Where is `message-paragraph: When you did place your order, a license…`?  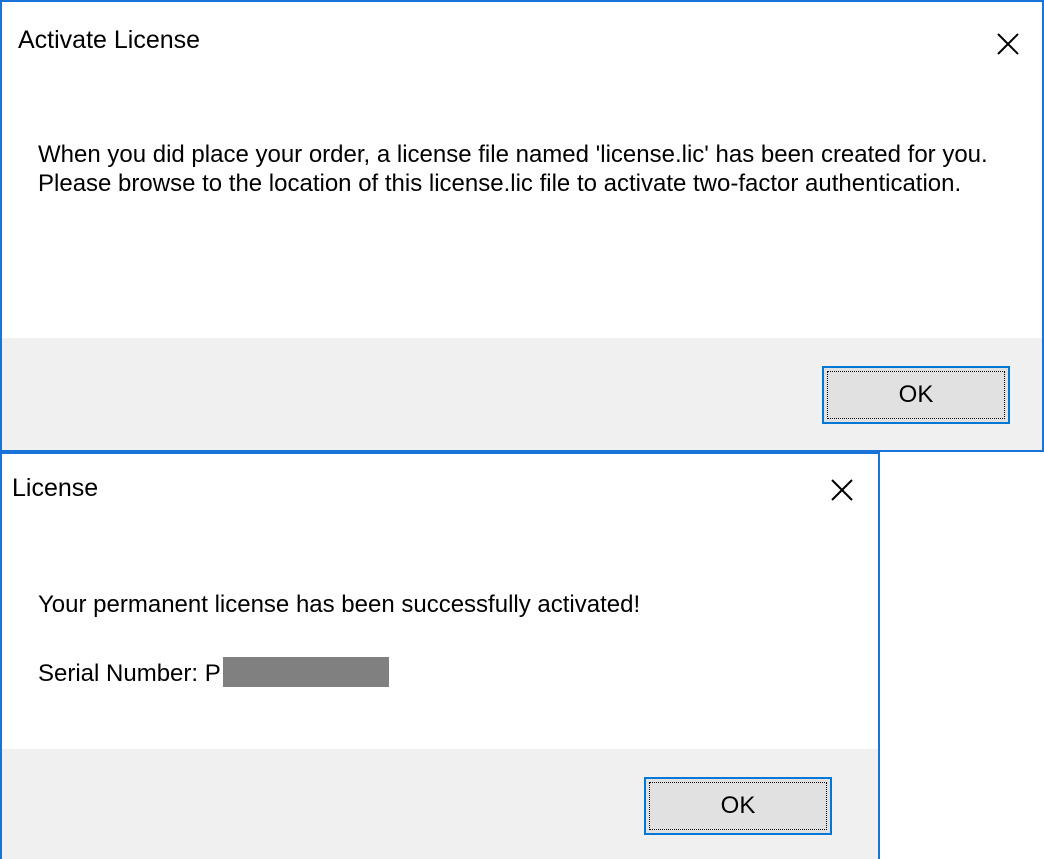 message-paragraph: When you did place your order, a license… is located at coordinates (513, 154).